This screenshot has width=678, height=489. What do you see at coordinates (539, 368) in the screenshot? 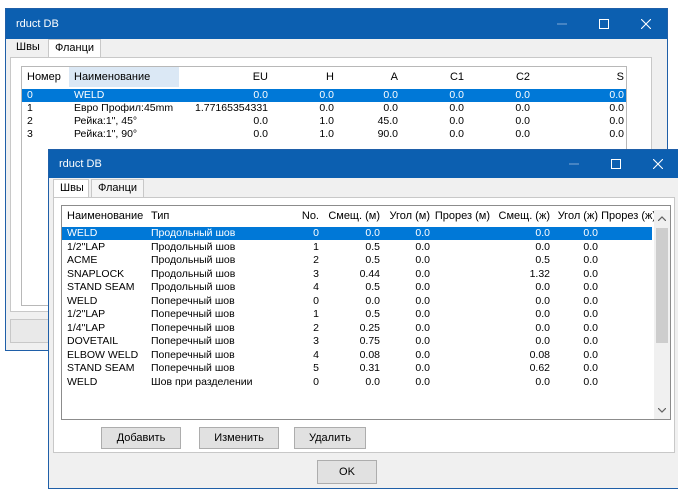
I see `table-cell: 0.62` at bounding box center [539, 368].